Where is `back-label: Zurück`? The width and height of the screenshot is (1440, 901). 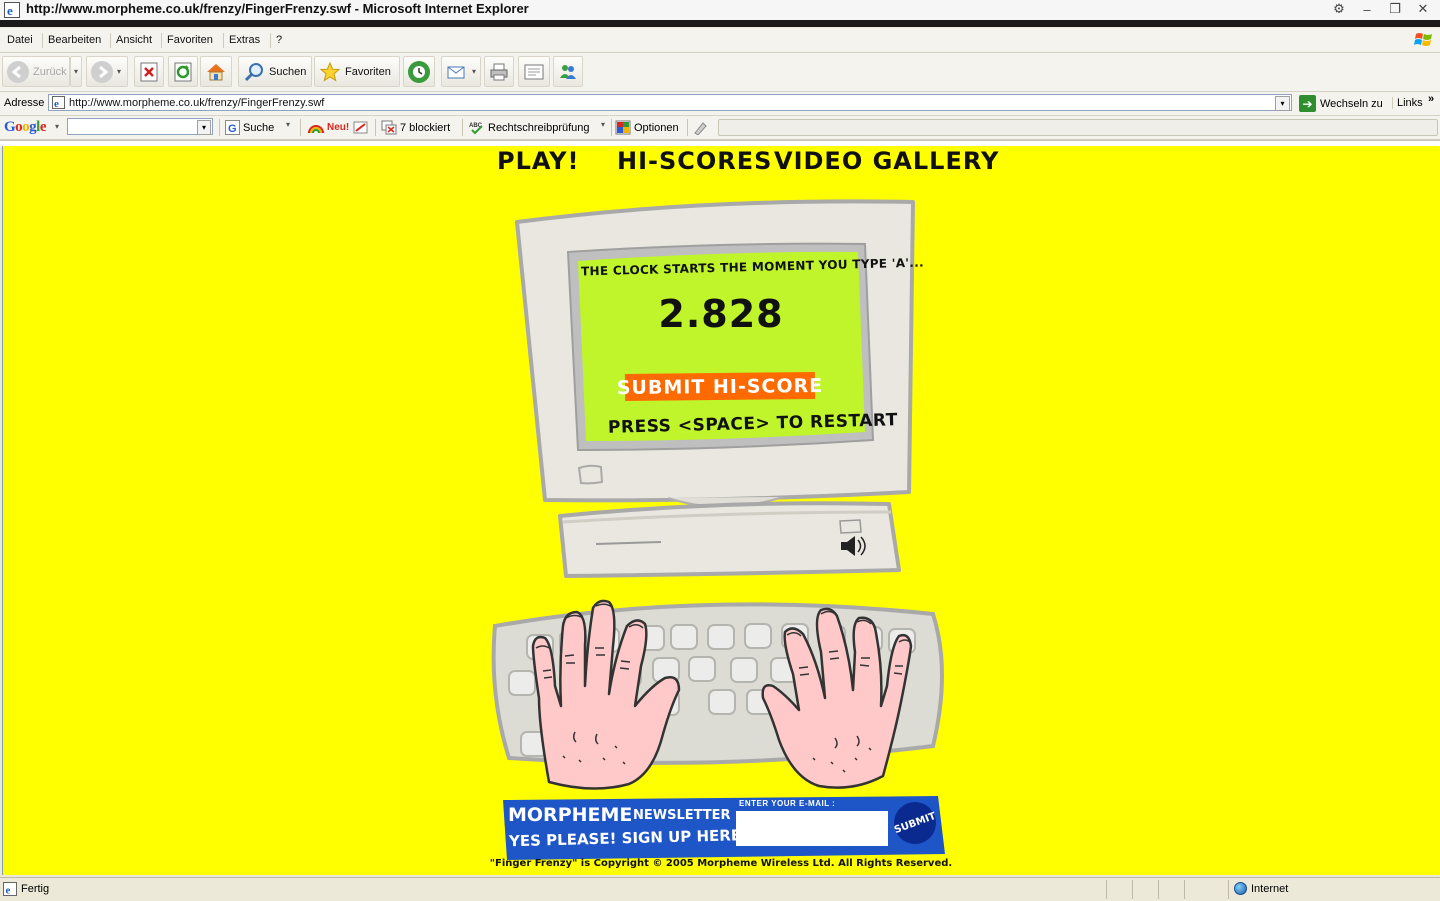 back-label: Zurück is located at coordinates (50, 71).